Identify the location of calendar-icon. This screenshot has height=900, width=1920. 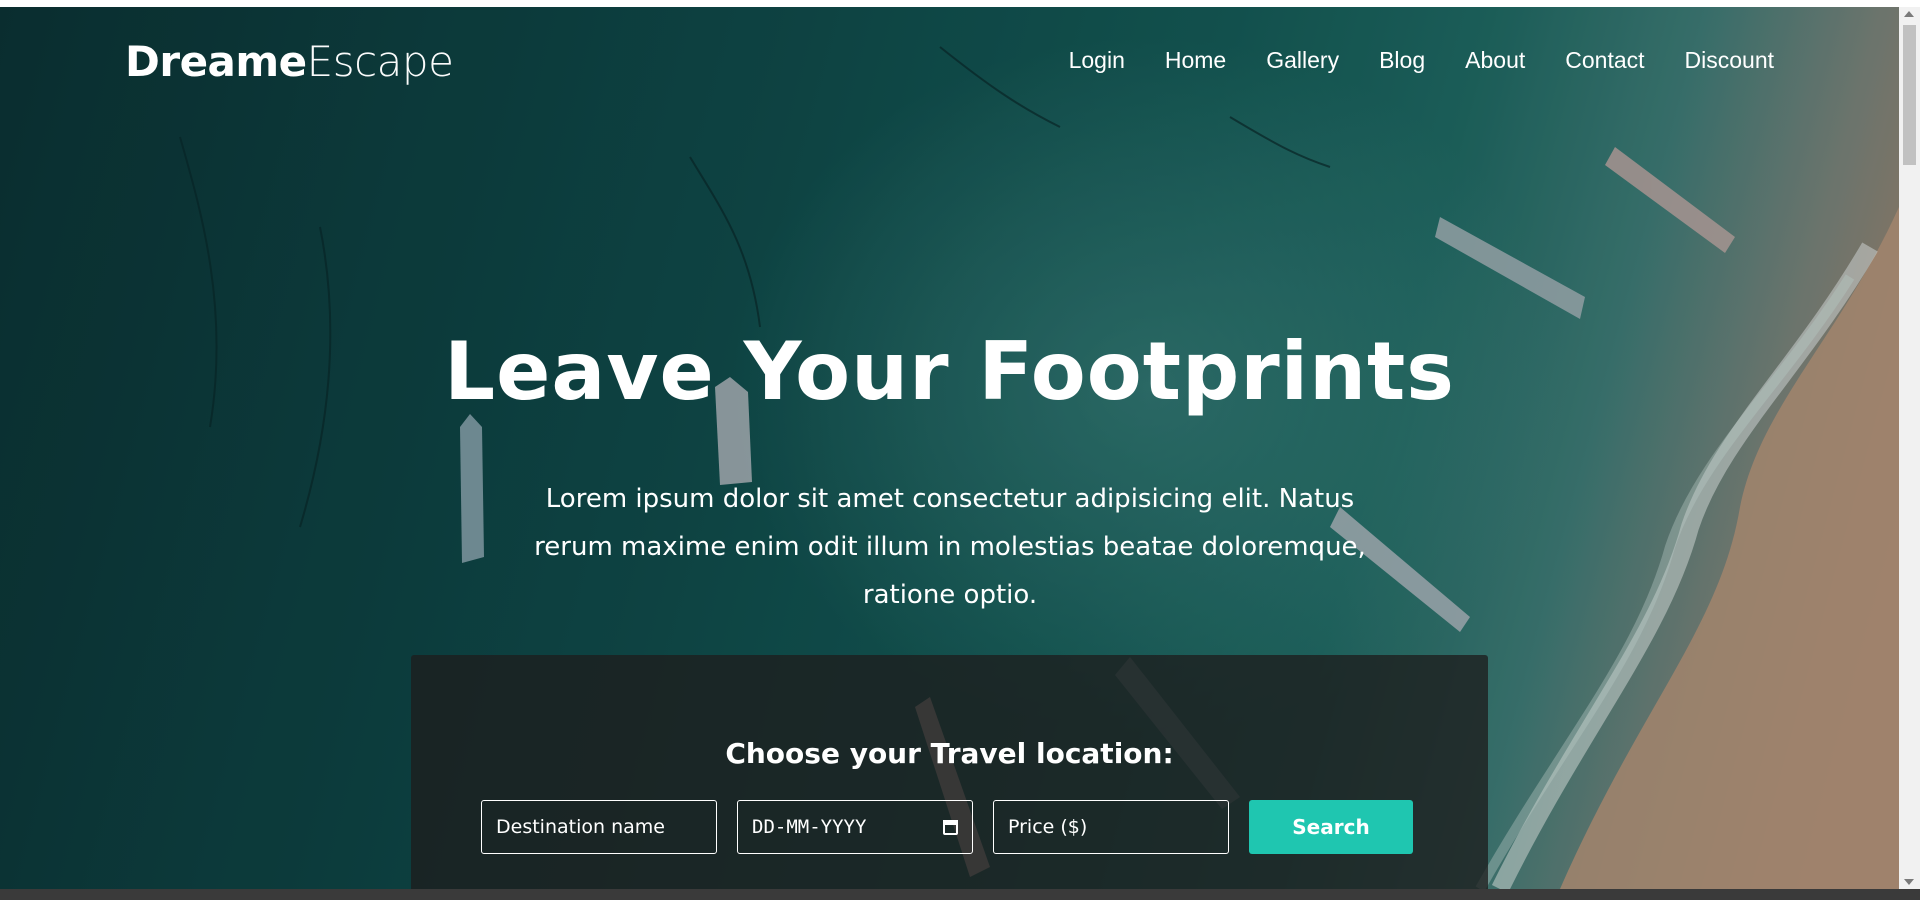
(950, 827).